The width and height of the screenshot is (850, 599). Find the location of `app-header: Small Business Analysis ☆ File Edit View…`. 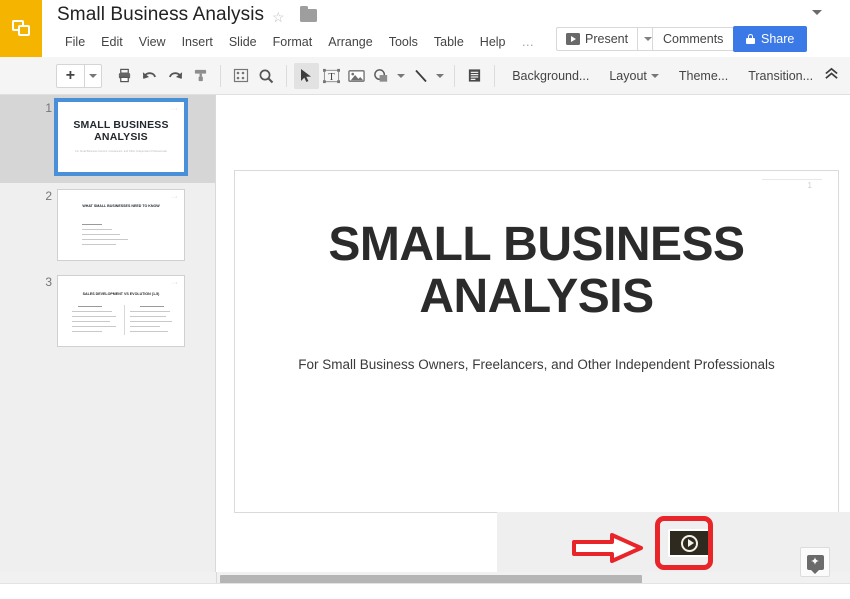

app-header: Small Business Analysis ☆ File Edit View… is located at coordinates (425, 28).